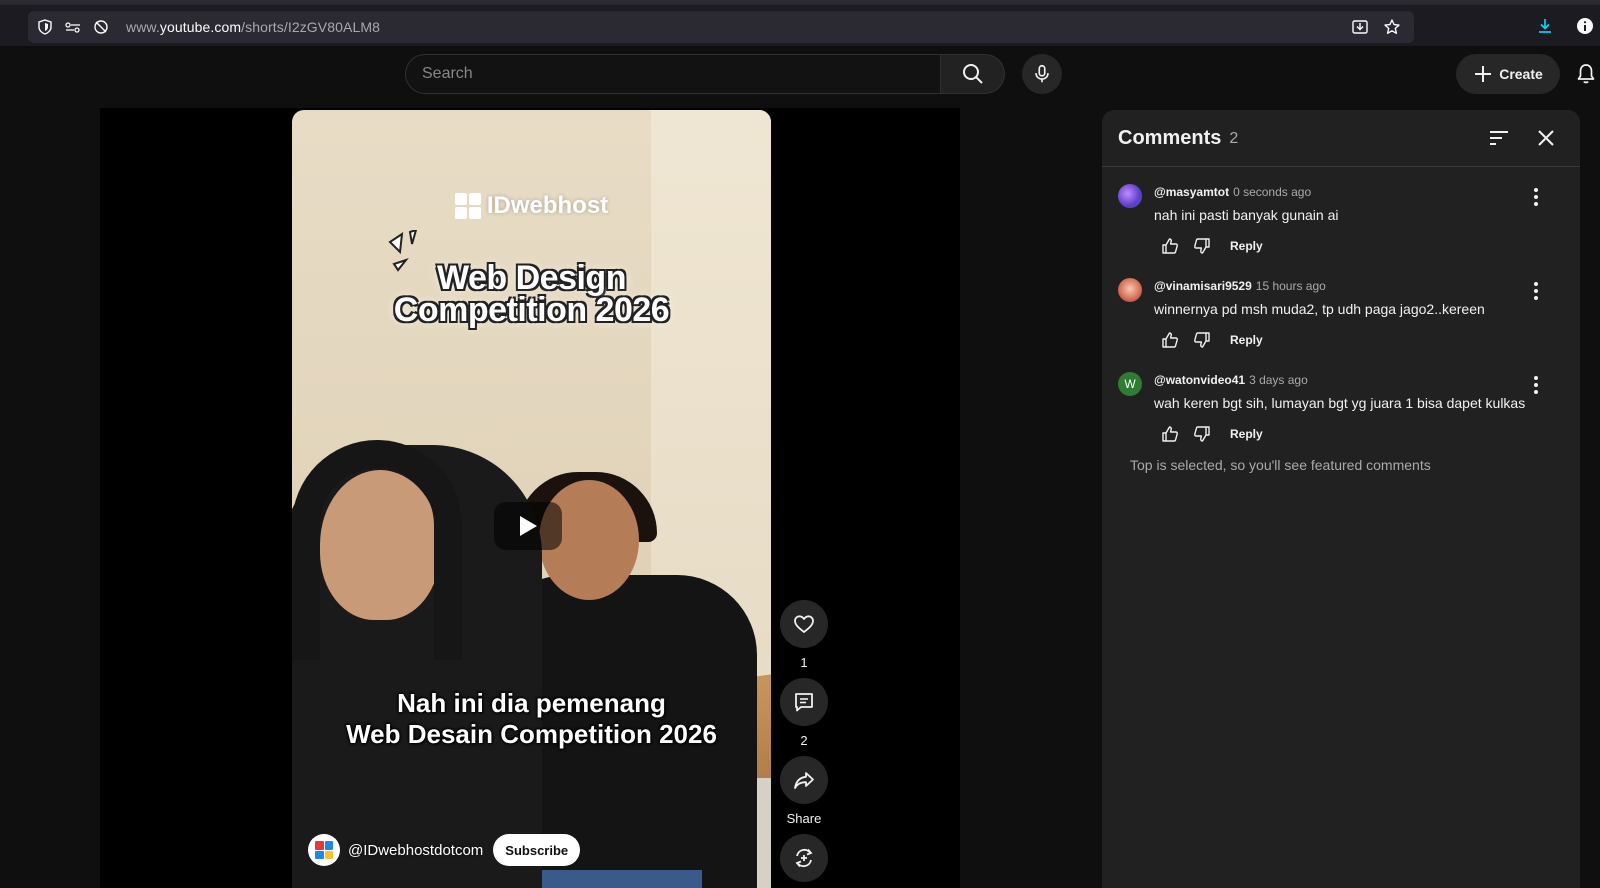 This screenshot has width=1600, height=888. I want to click on url-prefix: www., so click(143, 27).